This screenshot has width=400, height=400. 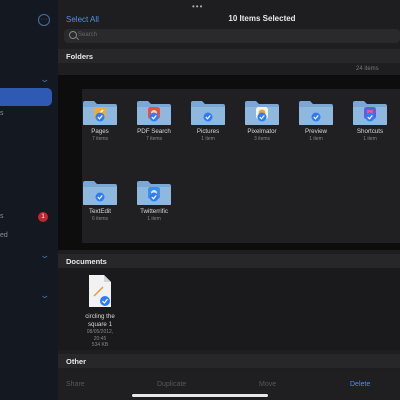 What do you see at coordinates (200, 395) in the screenshot?
I see `home-indicator` at bounding box center [200, 395].